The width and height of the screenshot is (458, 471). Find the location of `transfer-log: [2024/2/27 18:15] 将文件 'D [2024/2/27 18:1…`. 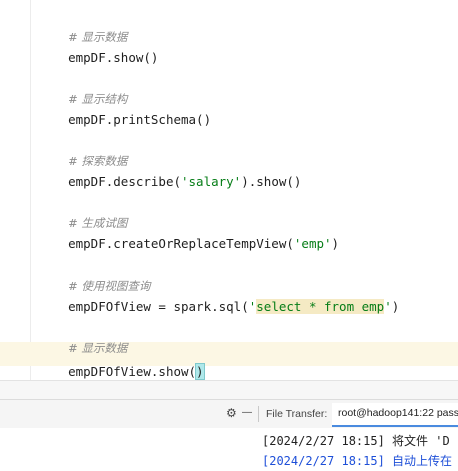

transfer-log: [2024/2/27 18:15] 将文件 'D [2024/2/27 18:1… is located at coordinates (229, 449).